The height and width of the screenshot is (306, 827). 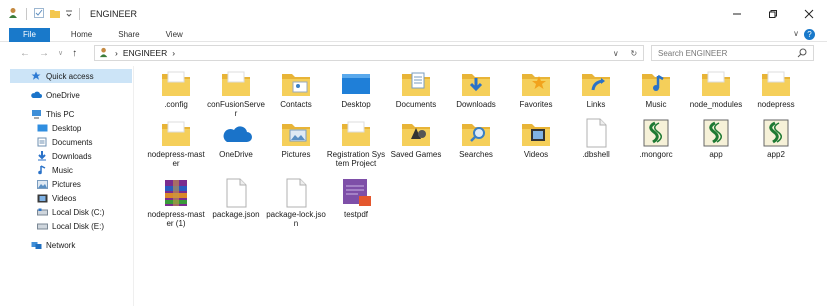 What do you see at coordinates (416, 88) in the screenshot?
I see `file-item: Documents` at bounding box center [416, 88].